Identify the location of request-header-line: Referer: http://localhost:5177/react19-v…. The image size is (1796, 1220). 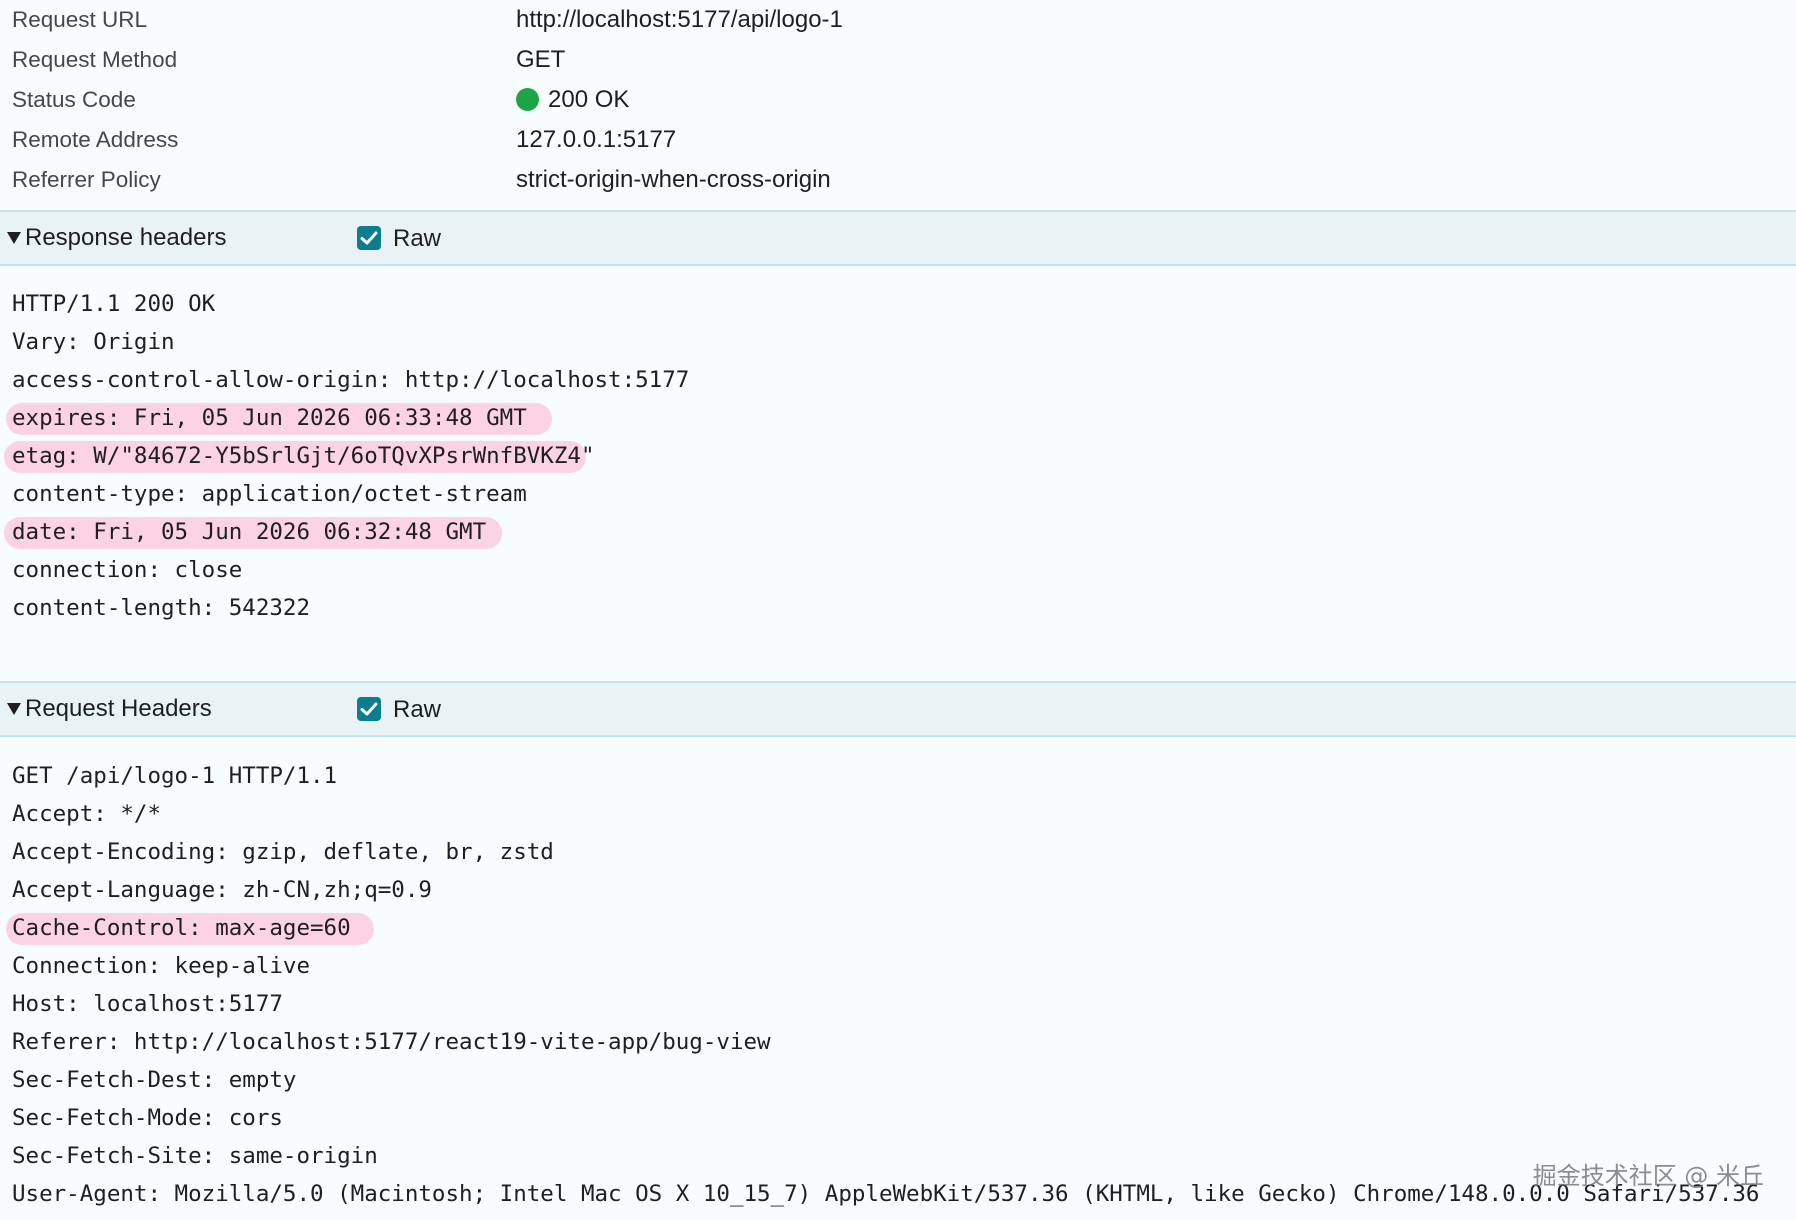
(391, 1042).